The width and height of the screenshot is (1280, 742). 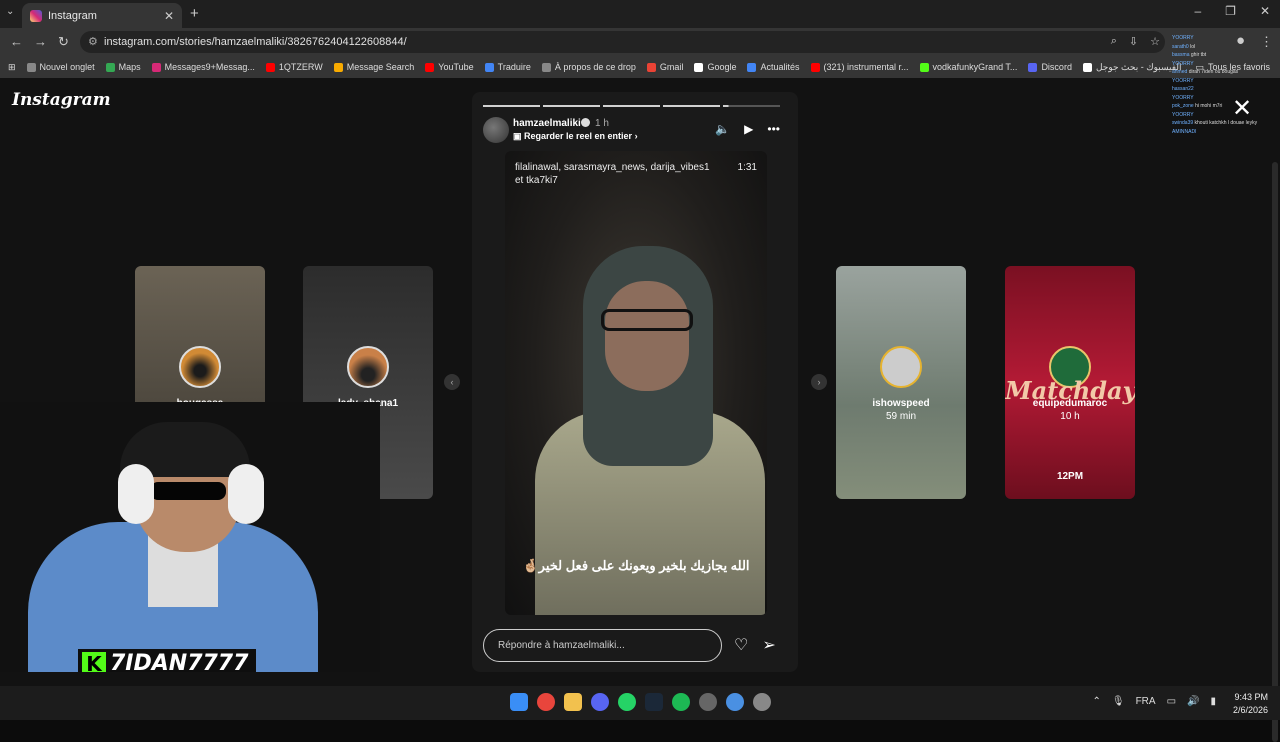 I want to click on zoom-icon: ⌕, so click(x=1114, y=41).